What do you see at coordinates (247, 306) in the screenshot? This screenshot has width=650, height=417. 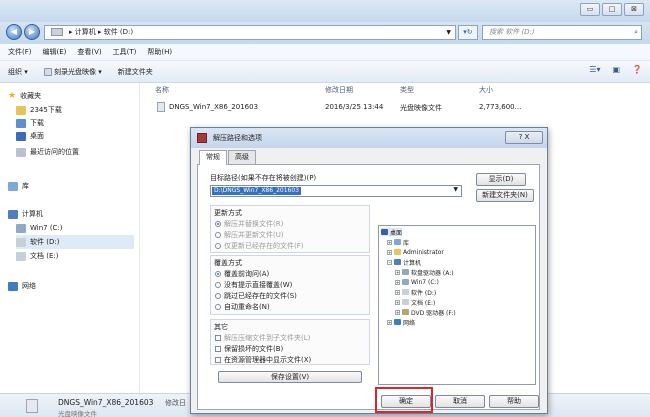 I see `option-label: 自动重命名(N)` at bounding box center [247, 306].